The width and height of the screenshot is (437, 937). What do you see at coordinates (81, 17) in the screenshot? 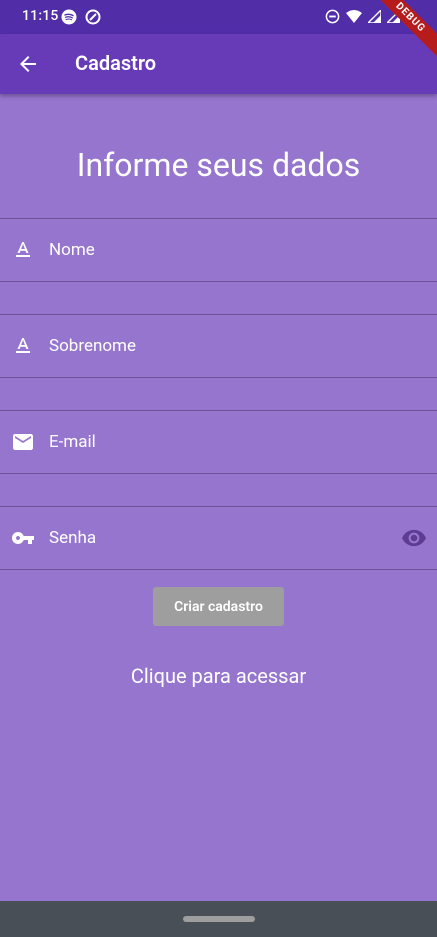
I see `status-left-icons` at bounding box center [81, 17].